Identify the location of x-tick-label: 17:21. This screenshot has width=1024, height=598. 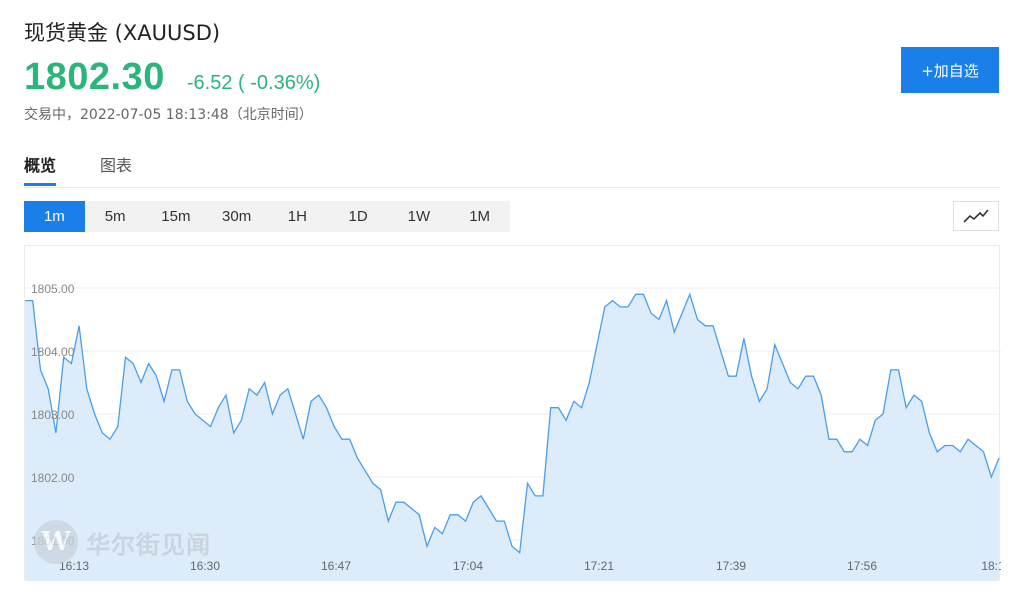
(599, 566).